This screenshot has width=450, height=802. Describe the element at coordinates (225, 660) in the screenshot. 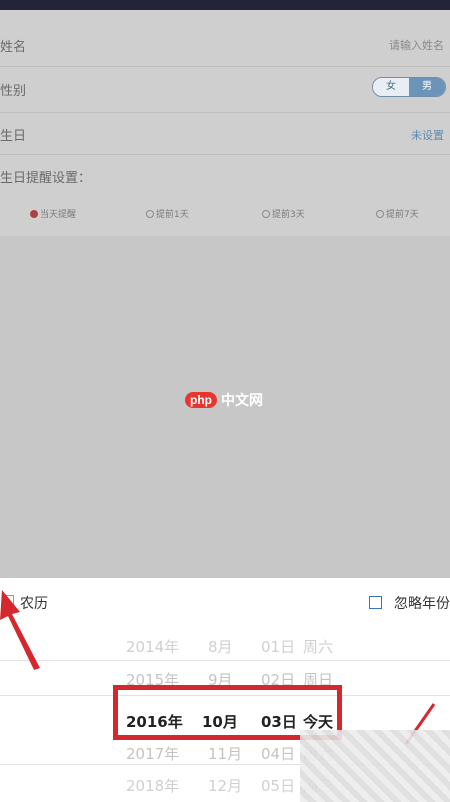

I see `divider` at that location.